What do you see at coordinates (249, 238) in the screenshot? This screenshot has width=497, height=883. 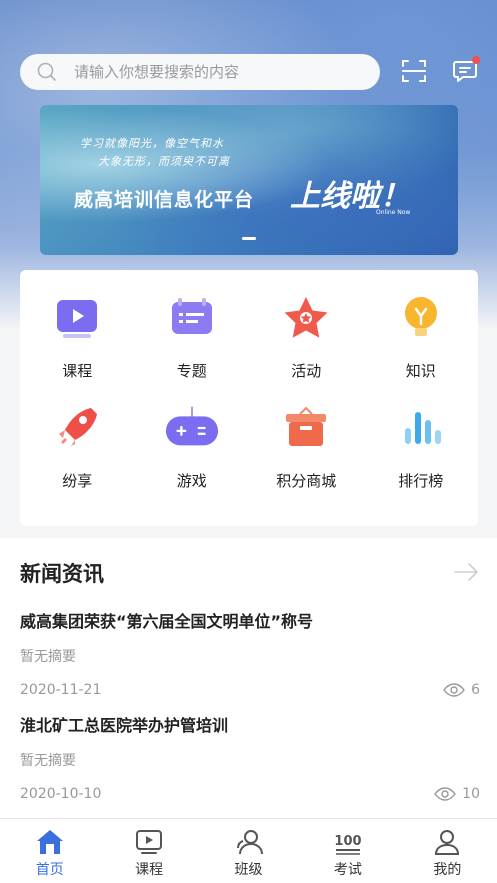 I see `carousel-indicator` at bounding box center [249, 238].